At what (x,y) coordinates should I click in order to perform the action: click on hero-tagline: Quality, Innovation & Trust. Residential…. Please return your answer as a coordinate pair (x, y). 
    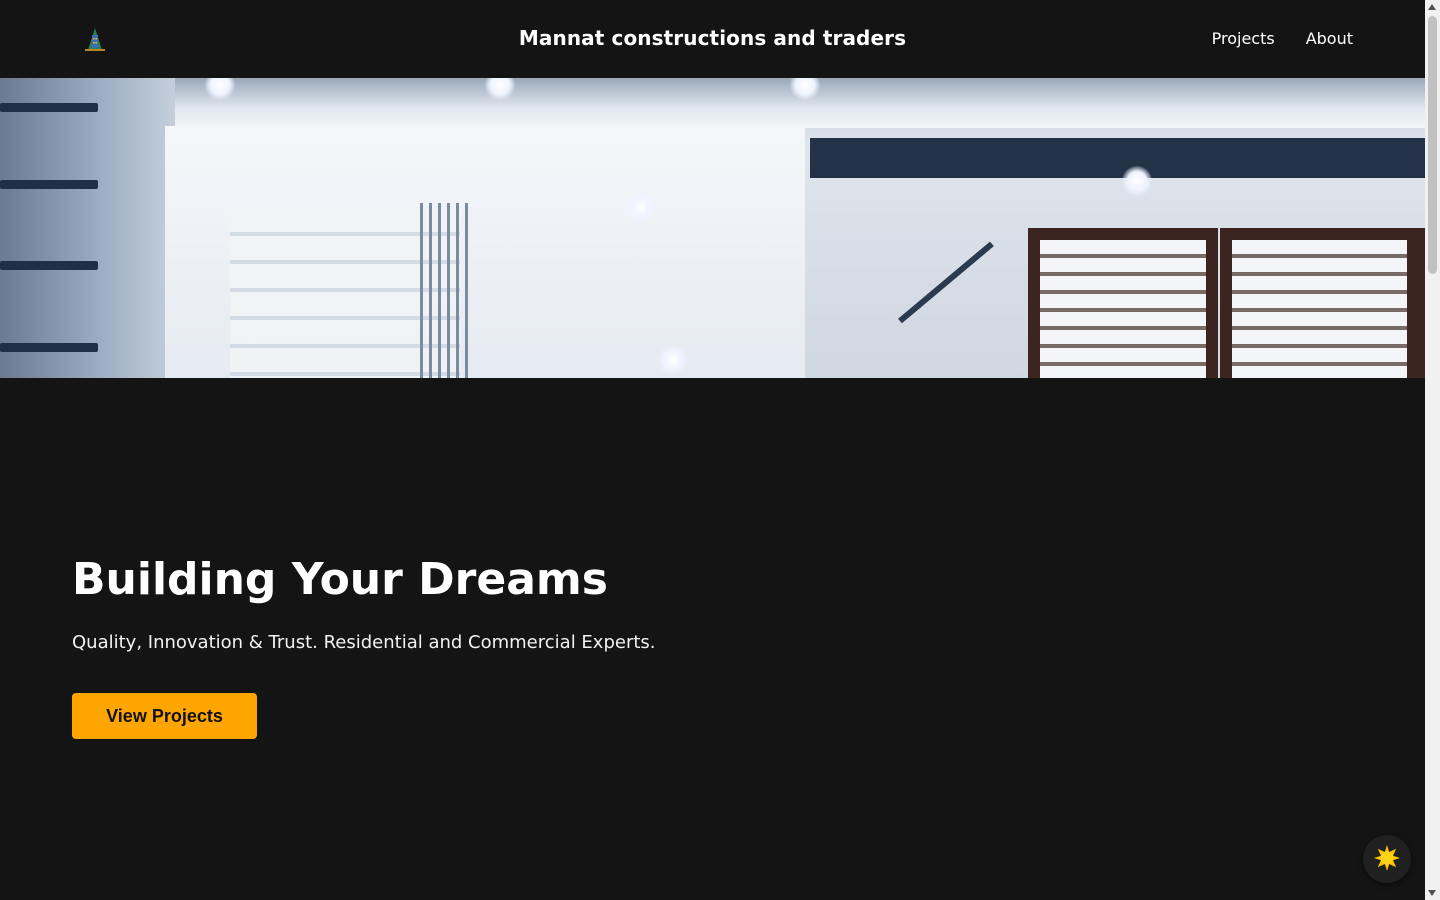
    Looking at the image, I should click on (364, 642).